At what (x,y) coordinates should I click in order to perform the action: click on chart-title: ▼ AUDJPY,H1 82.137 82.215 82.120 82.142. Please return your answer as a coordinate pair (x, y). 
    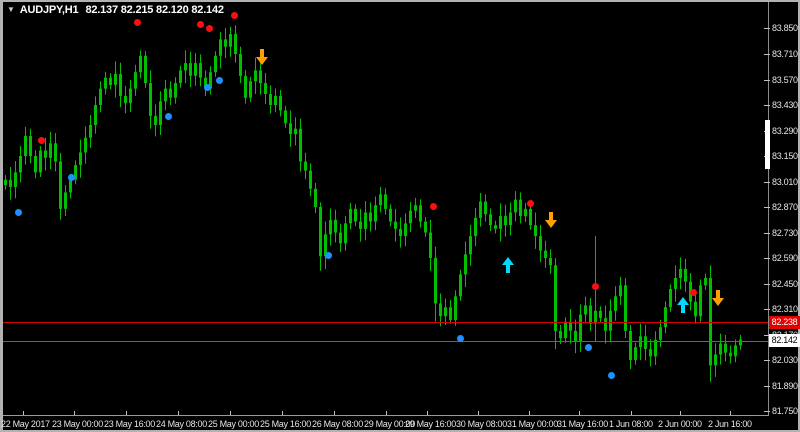
    Looking at the image, I should click on (115, 10).